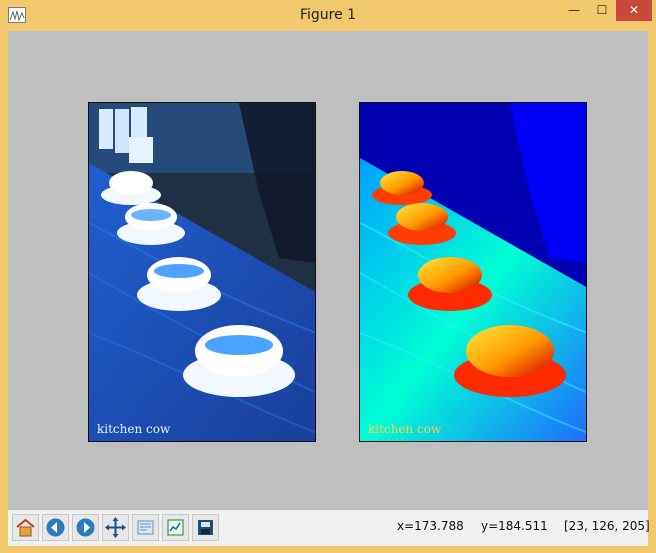 This screenshot has width=656, height=553. Describe the element at coordinates (175, 527) in the screenshot. I see `subplots-icon` at that location.